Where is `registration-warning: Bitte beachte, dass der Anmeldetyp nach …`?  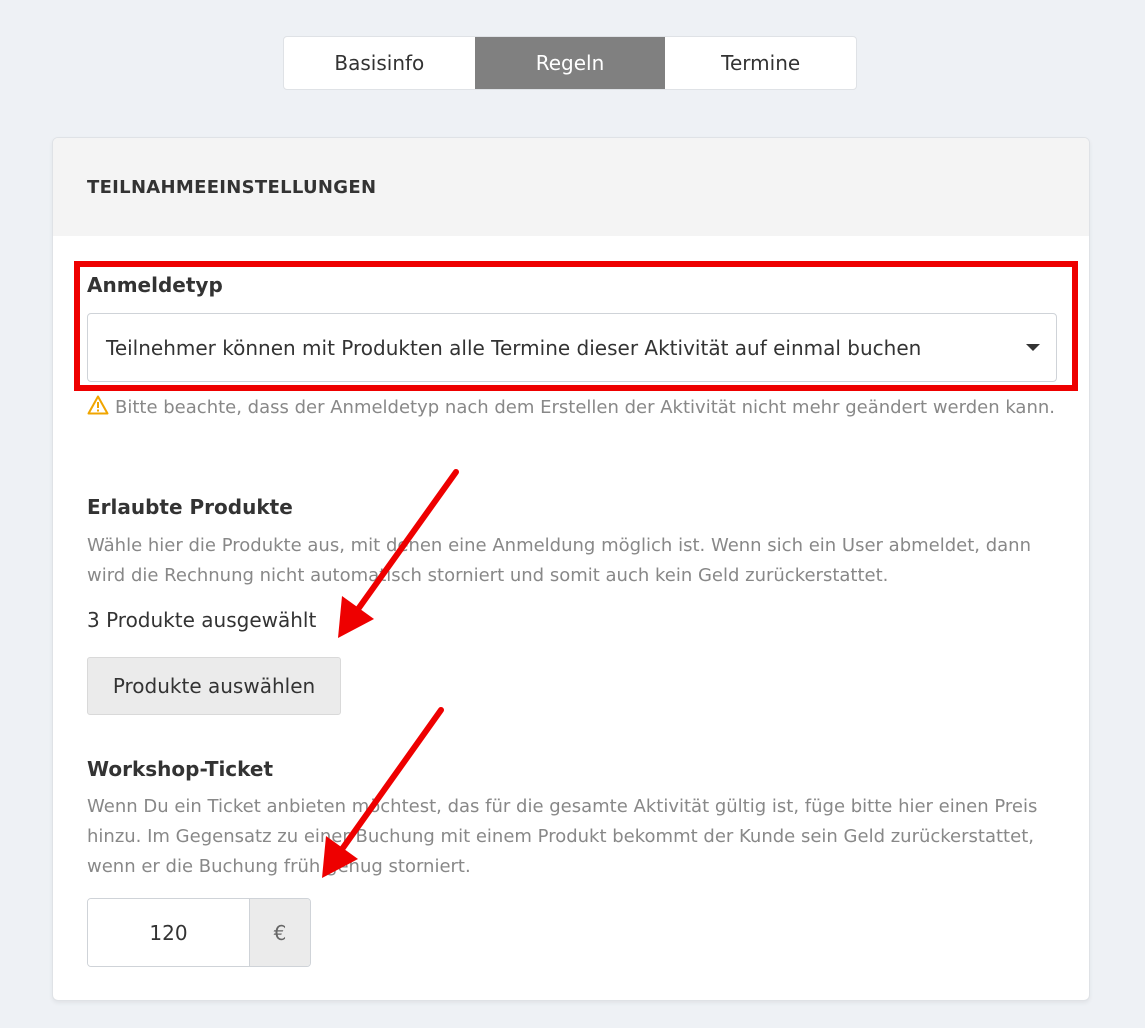 registration-warning: Bitte beachte, dass der Anmeldetyp nach … is located at coordinates (572, 408).